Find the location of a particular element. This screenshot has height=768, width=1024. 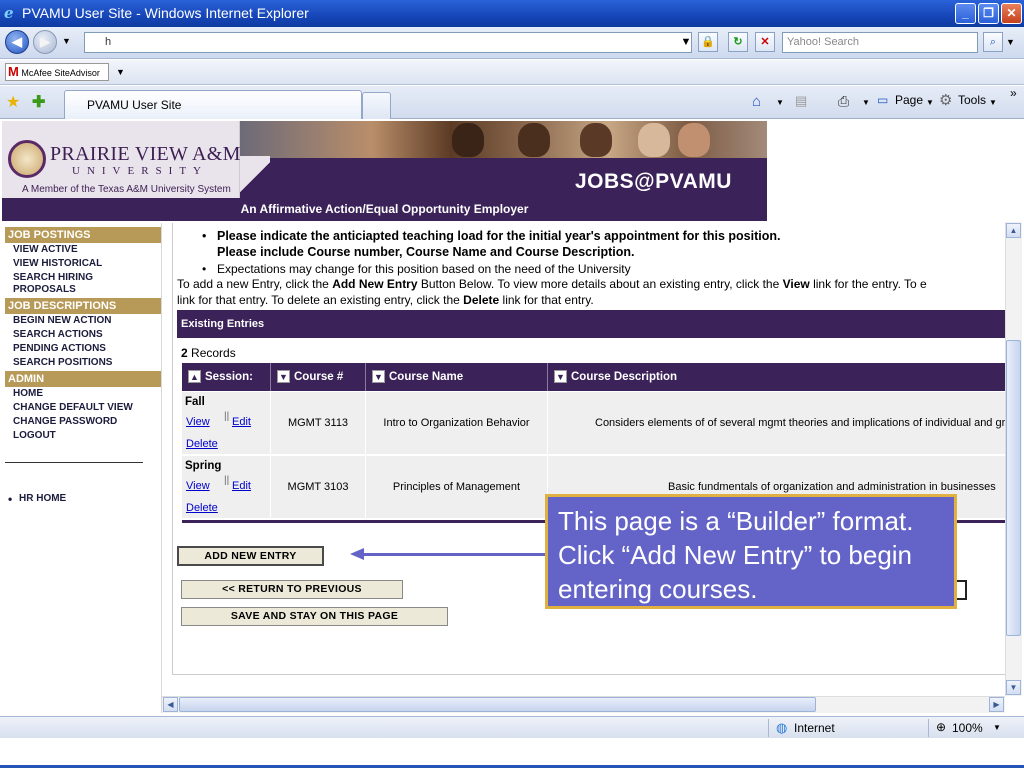

address-bar: h is located at coordinates (388, 42).